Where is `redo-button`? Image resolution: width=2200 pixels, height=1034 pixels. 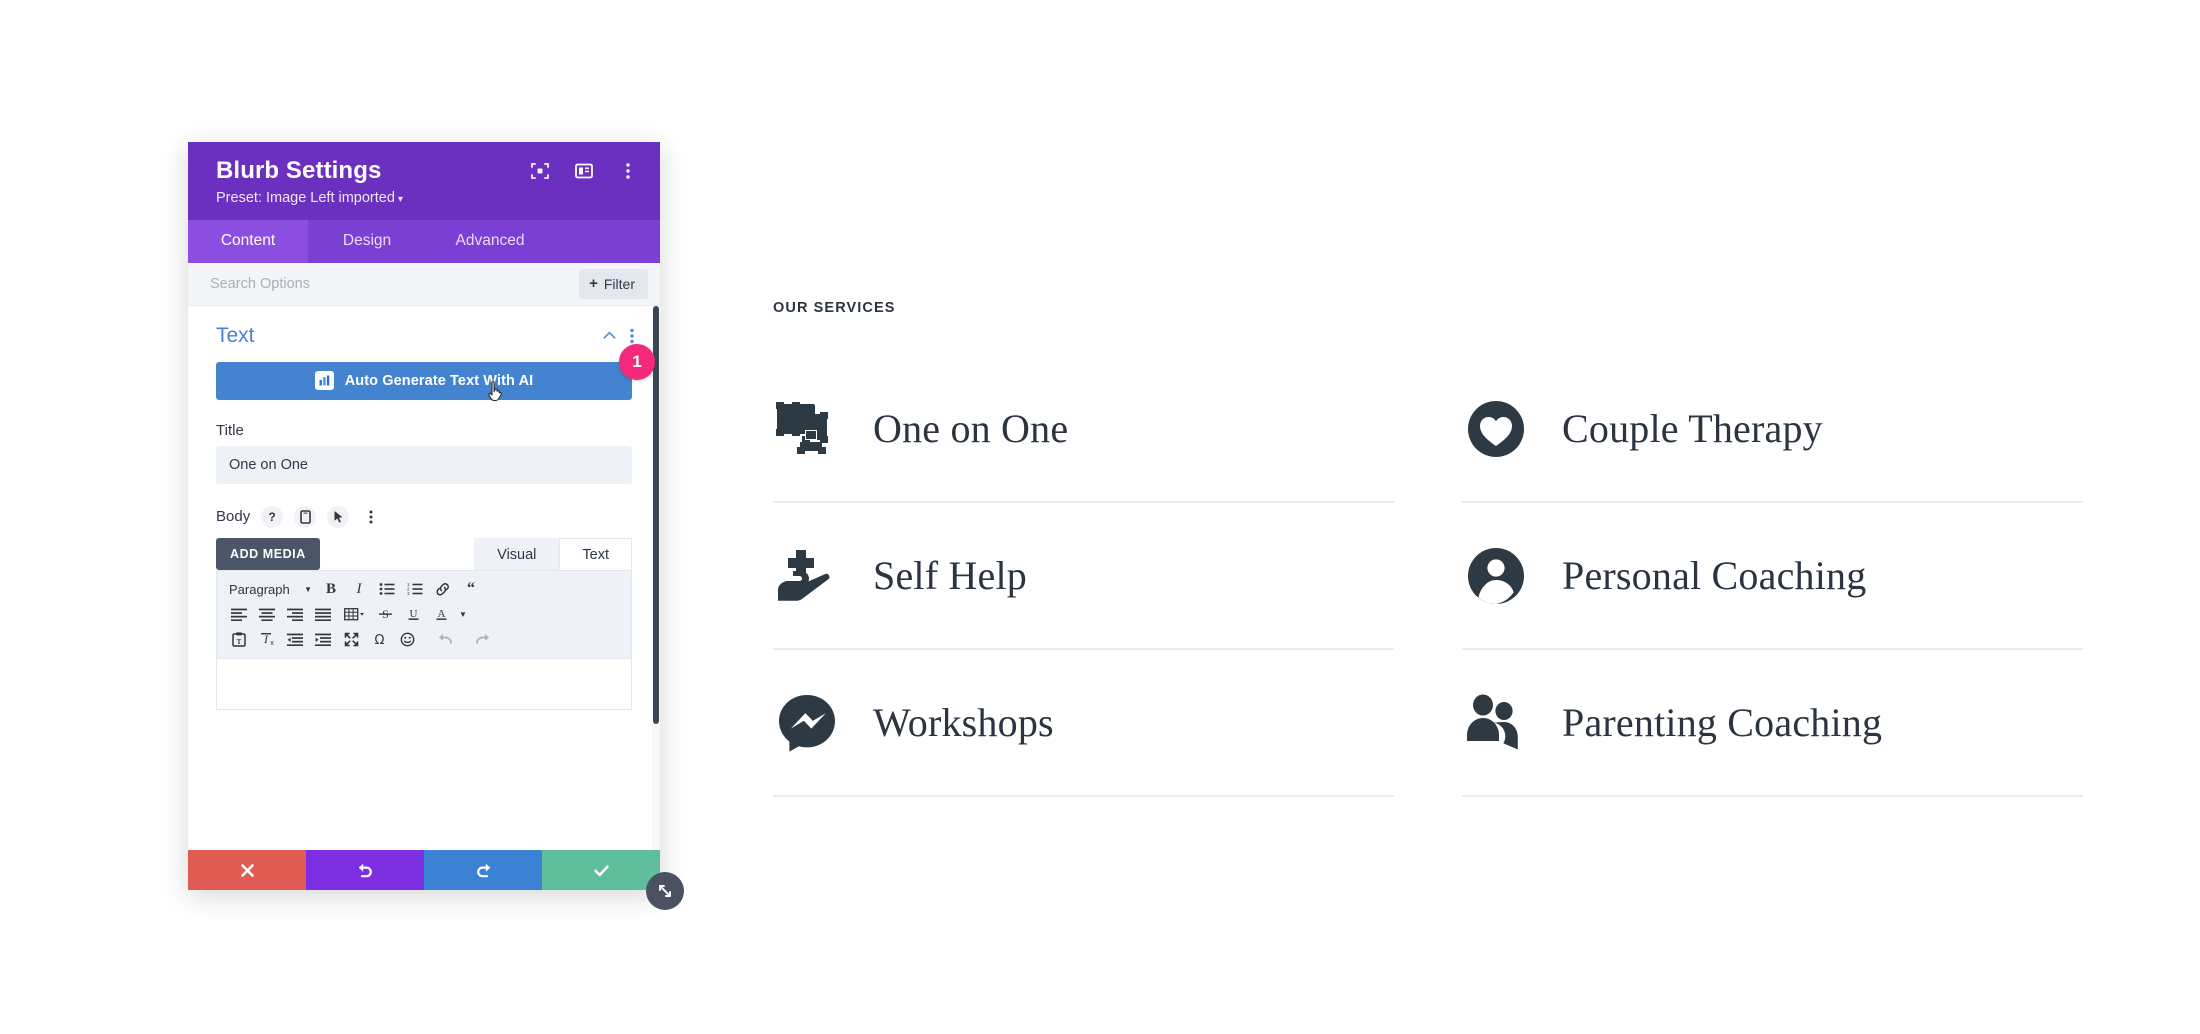
redo-button is located at coordinates (483, 870).